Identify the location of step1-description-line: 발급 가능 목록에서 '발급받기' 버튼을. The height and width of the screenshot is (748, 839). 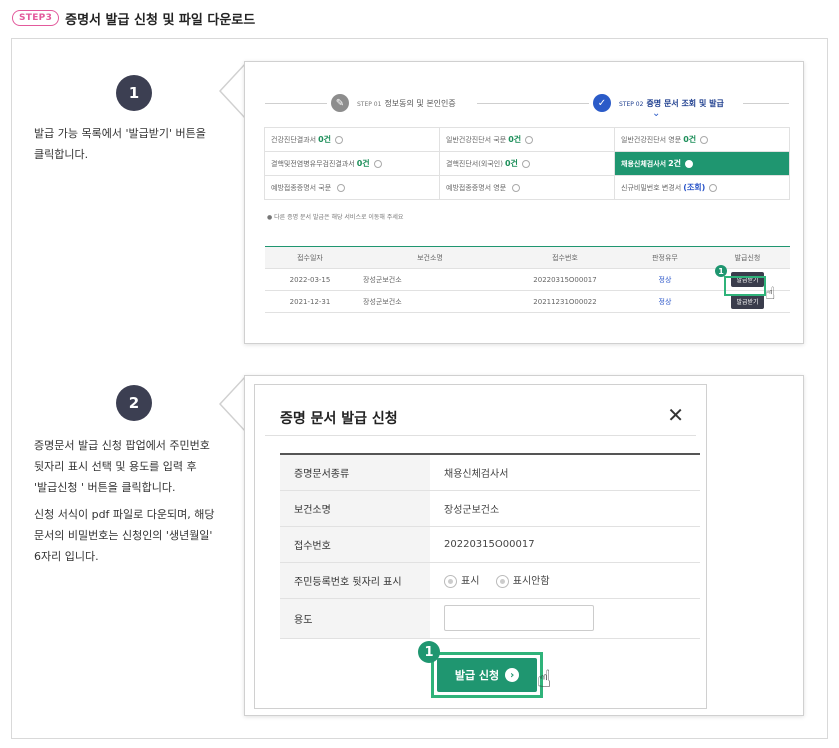
(120, 133).